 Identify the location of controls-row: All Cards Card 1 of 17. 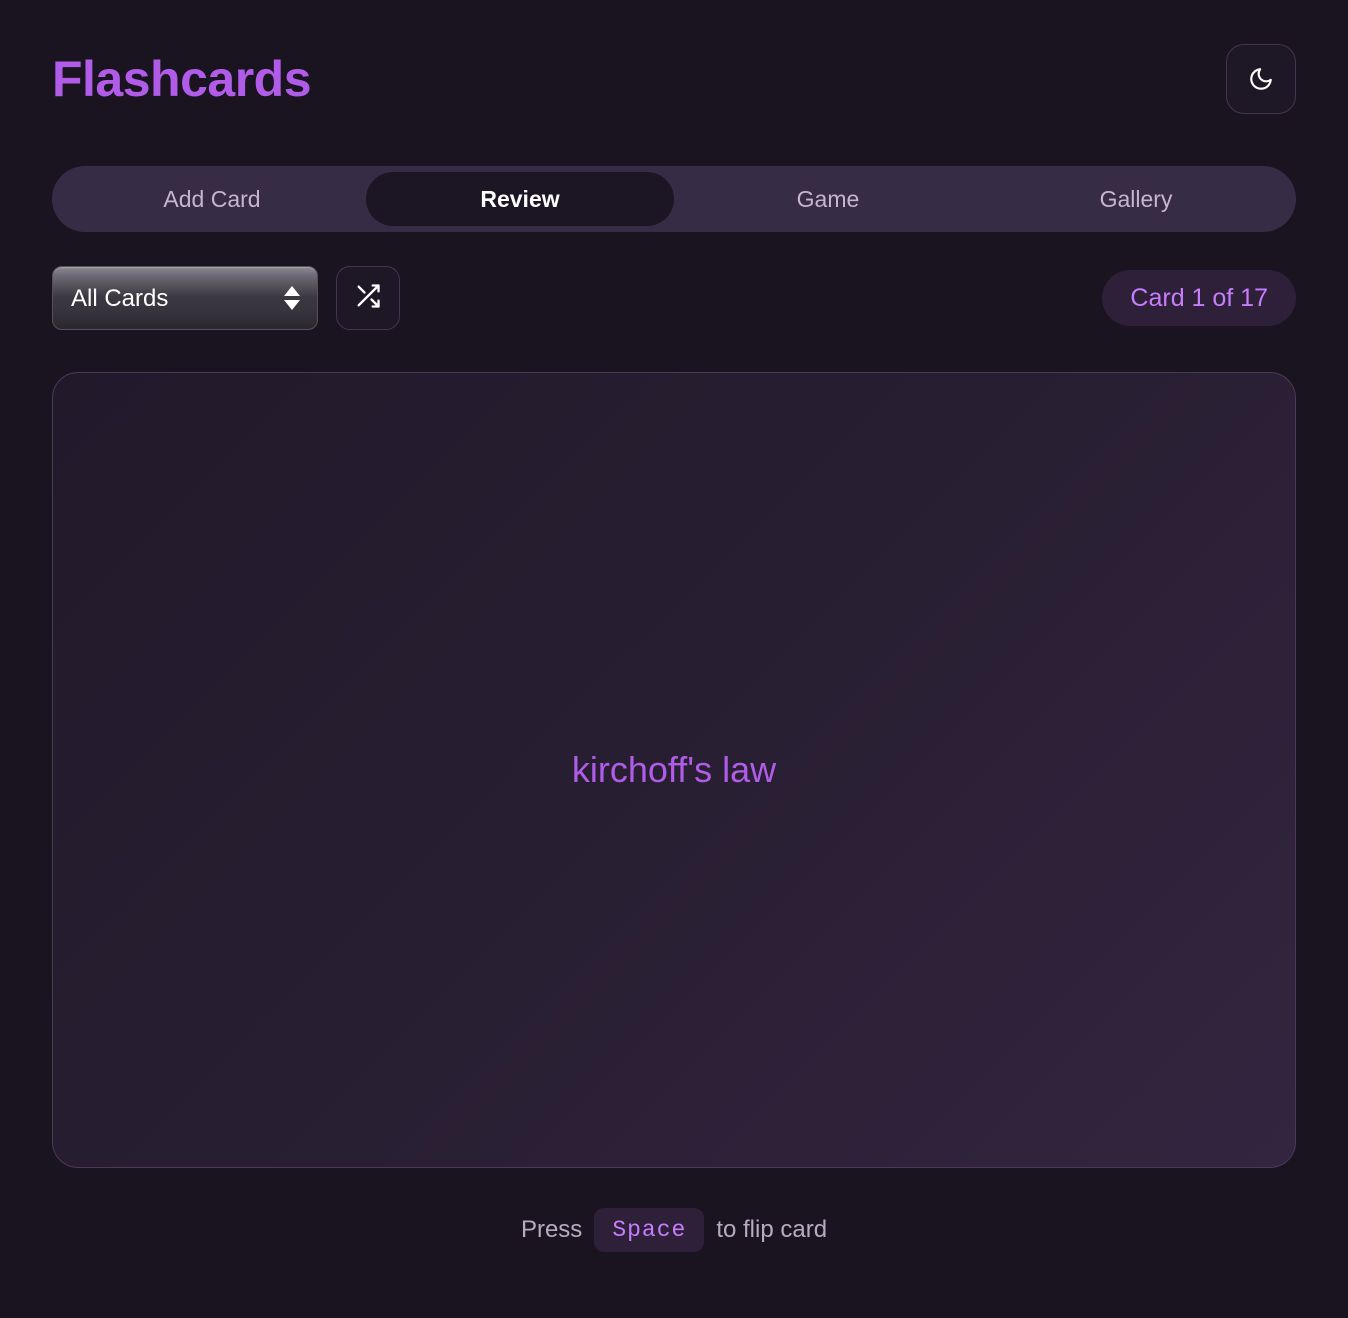
(674, 298).